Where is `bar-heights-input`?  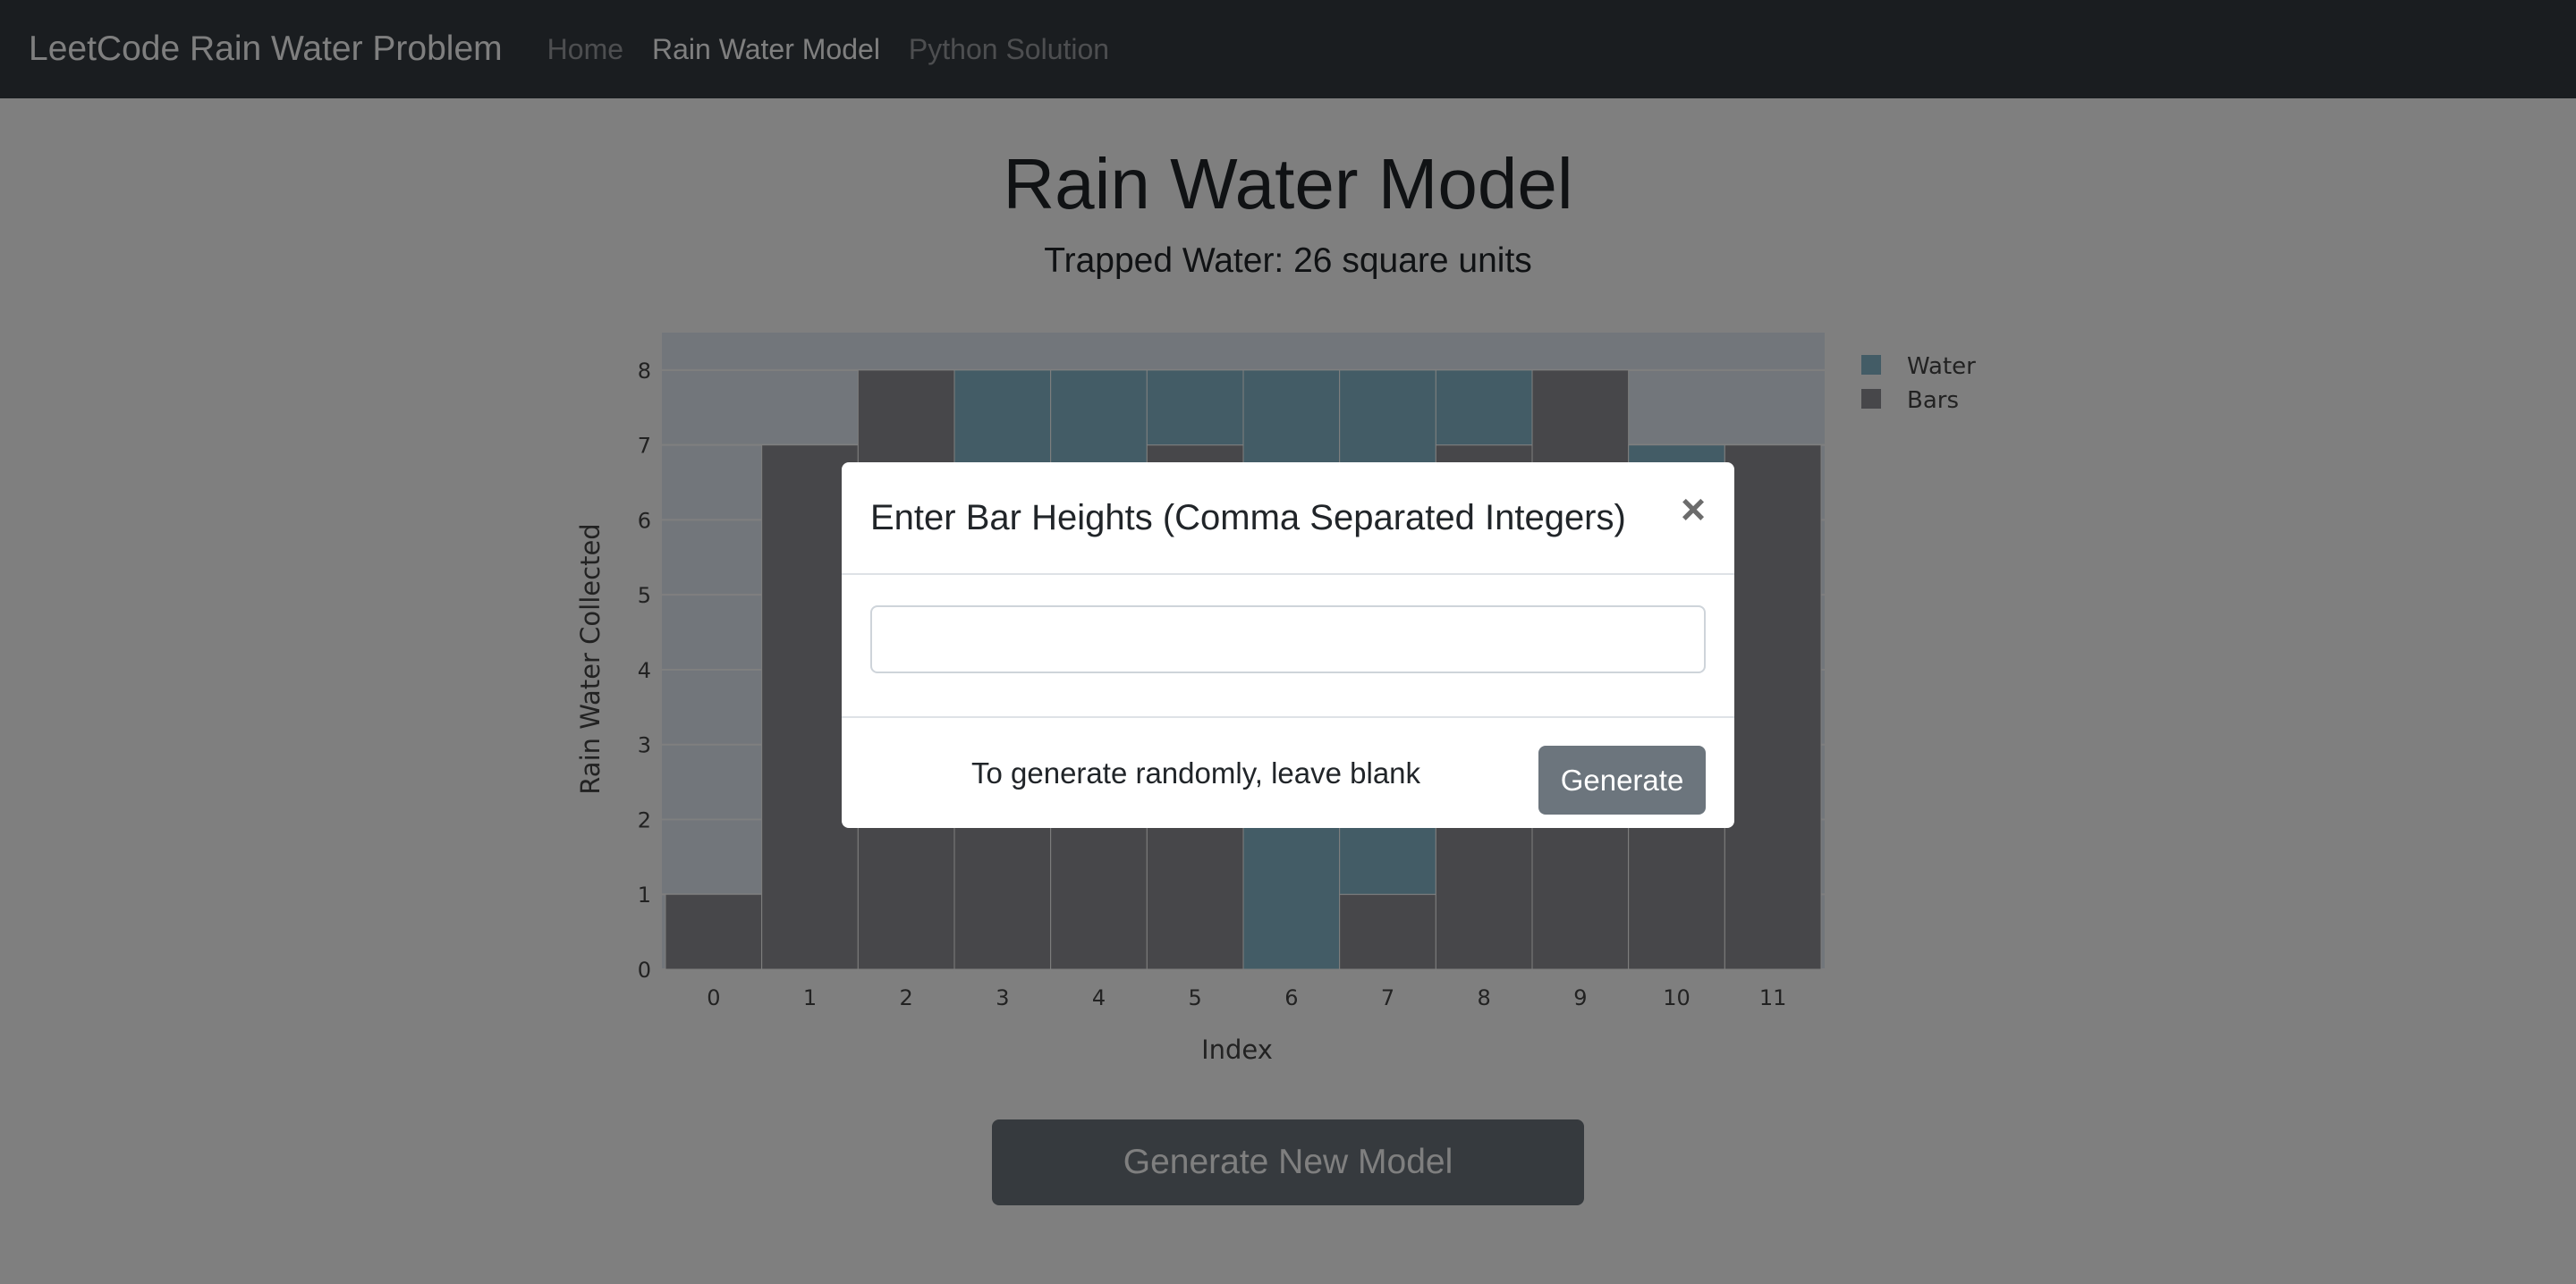
bar-heights-input is located at coordinates (1288, 639).